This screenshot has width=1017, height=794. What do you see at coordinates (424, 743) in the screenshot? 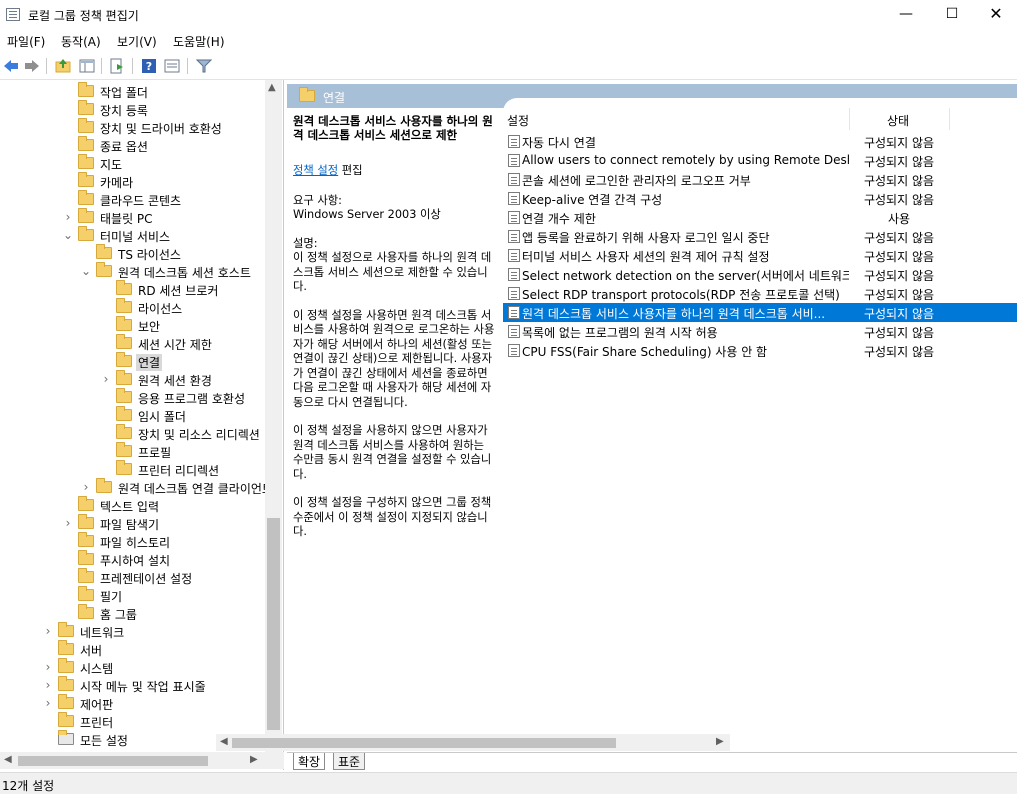
I see `list-hscroll-thumb` at bounding box center [424, 743].